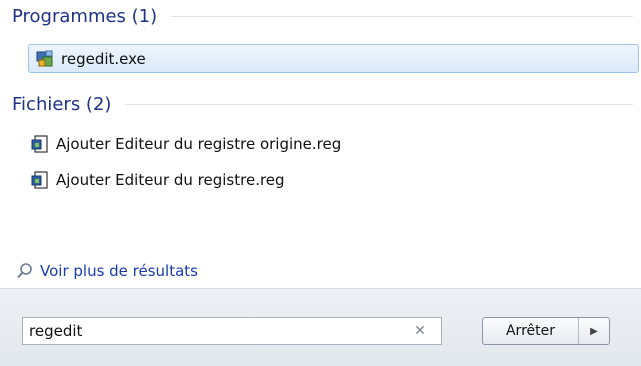  Describe the element at coordinates (25, 271) in the screenshot. I see `search-icon` at that location.